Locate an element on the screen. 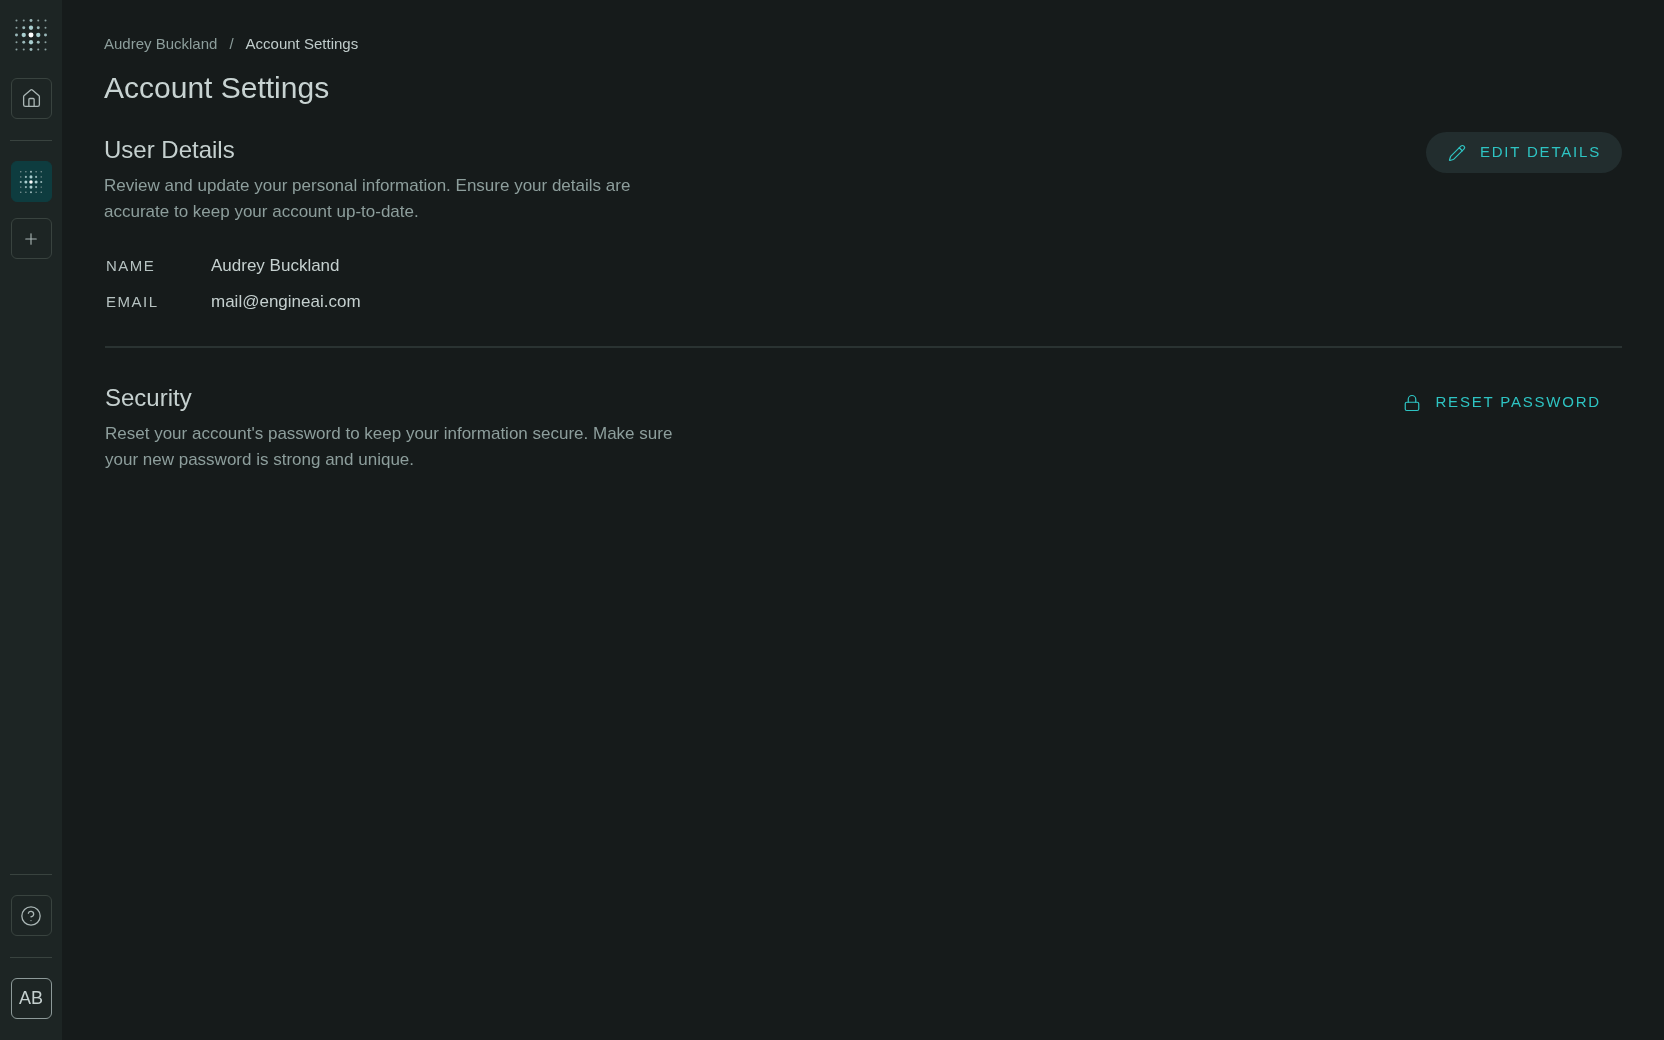 The height and width of the screenshot is (1040, 1664). help-button is located at coordinates (31, 915).